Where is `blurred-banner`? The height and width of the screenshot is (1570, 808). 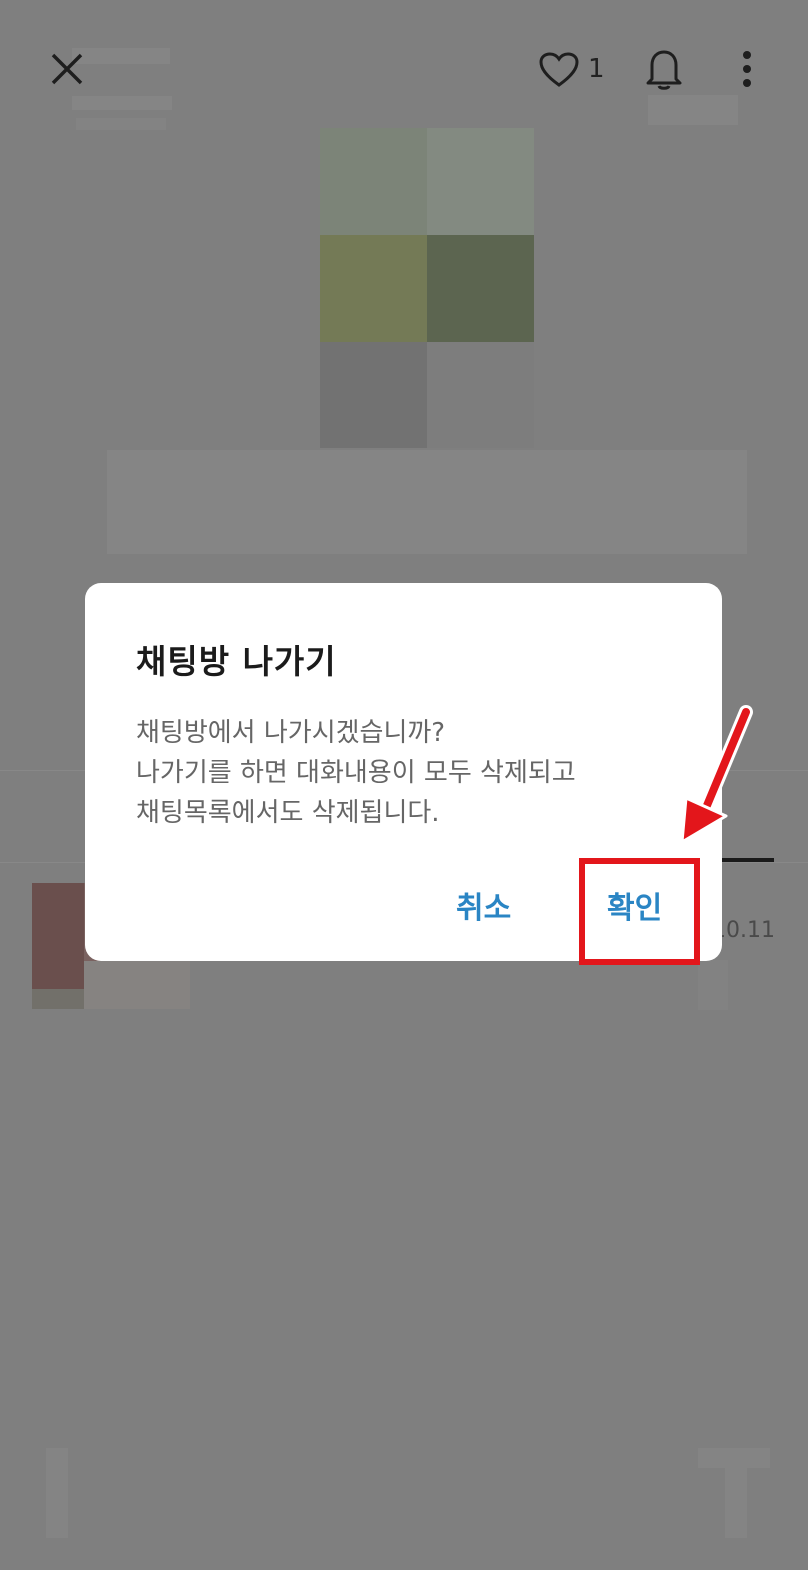 blurred-banner is located at coordinates (427, 502).